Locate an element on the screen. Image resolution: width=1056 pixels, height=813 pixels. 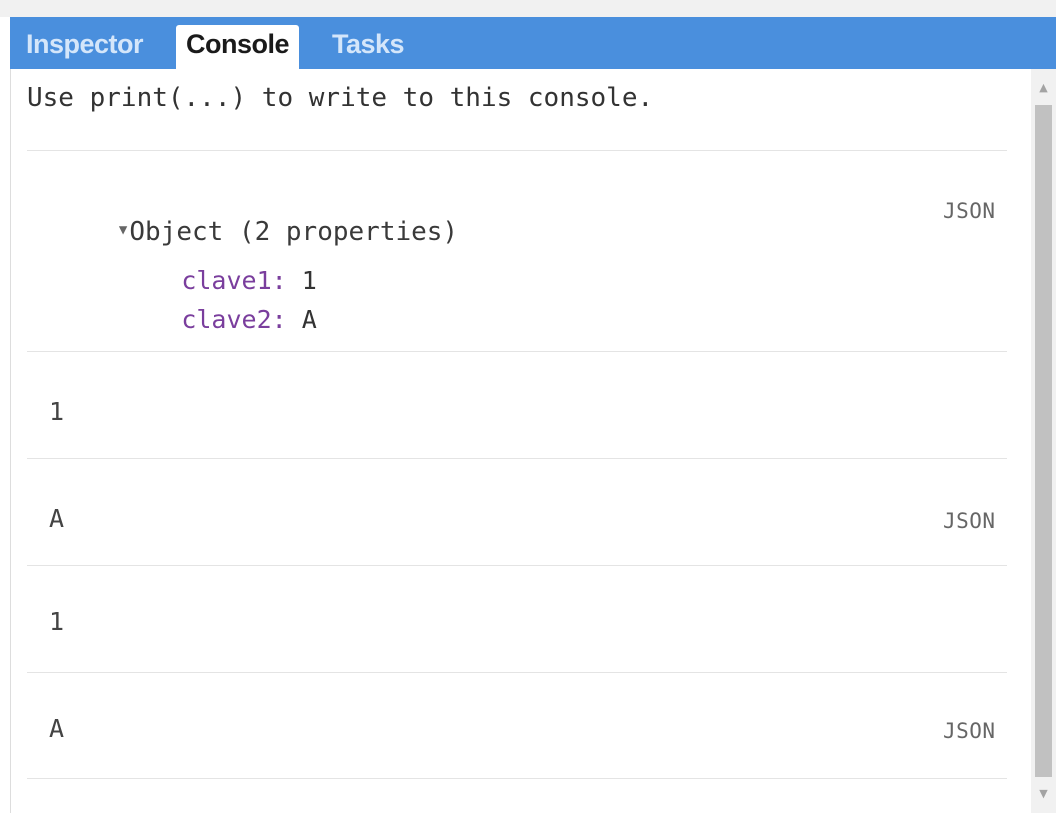
tab-bar: Inspector Console Tasks is located at coordinates (533, 43).